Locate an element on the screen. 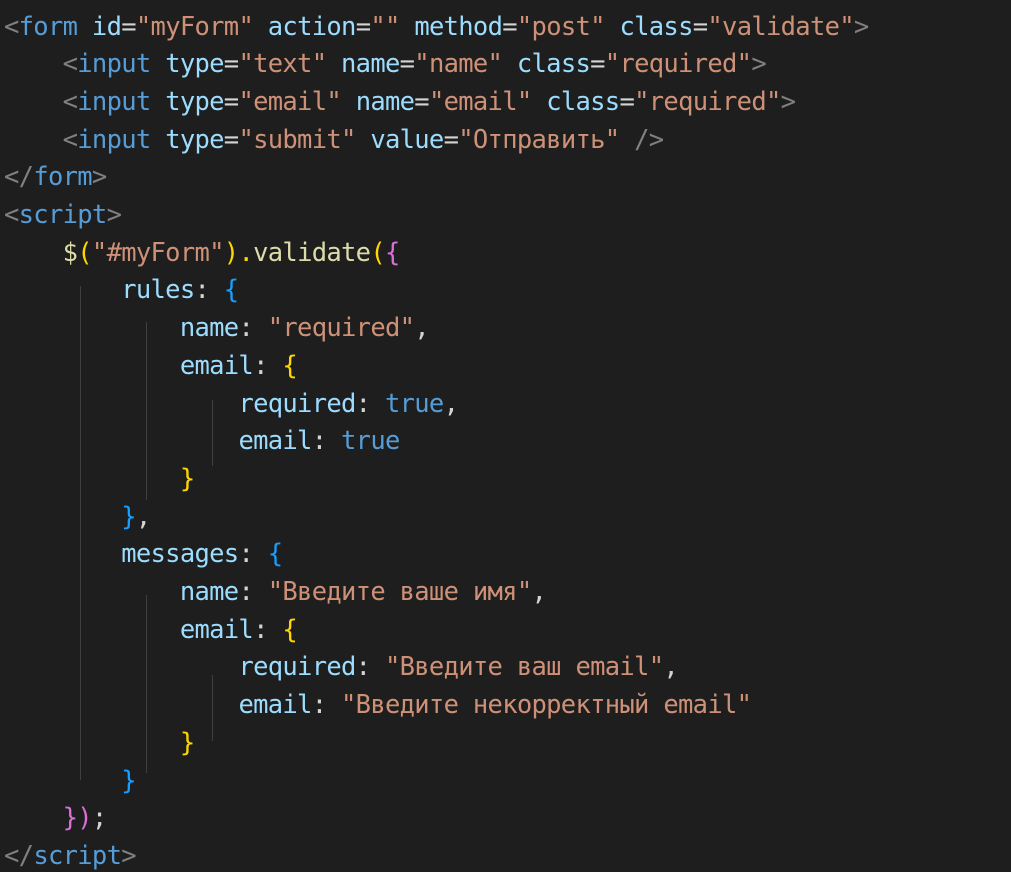 This screenshot has height=872, width=1011. code-token: $ is located at coordinates (70, 252).